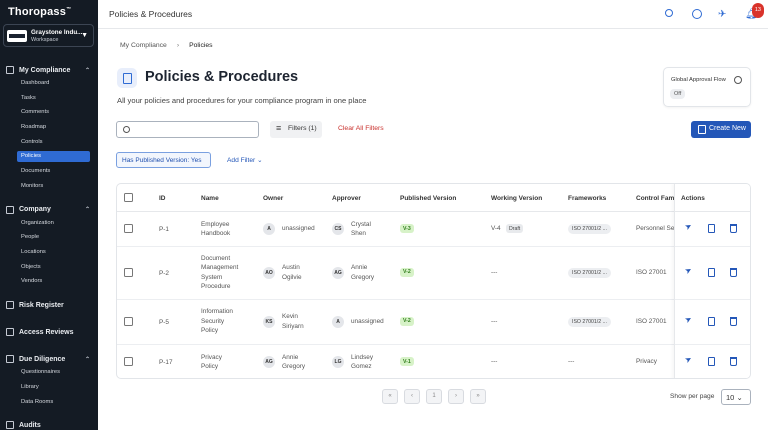 This screenshot has width=768, height=430. What do you see at coordinates (28, 98) in the screenshot?
I see `sidebar-item-tasks: Tasks` at bounding box center [28, 98].